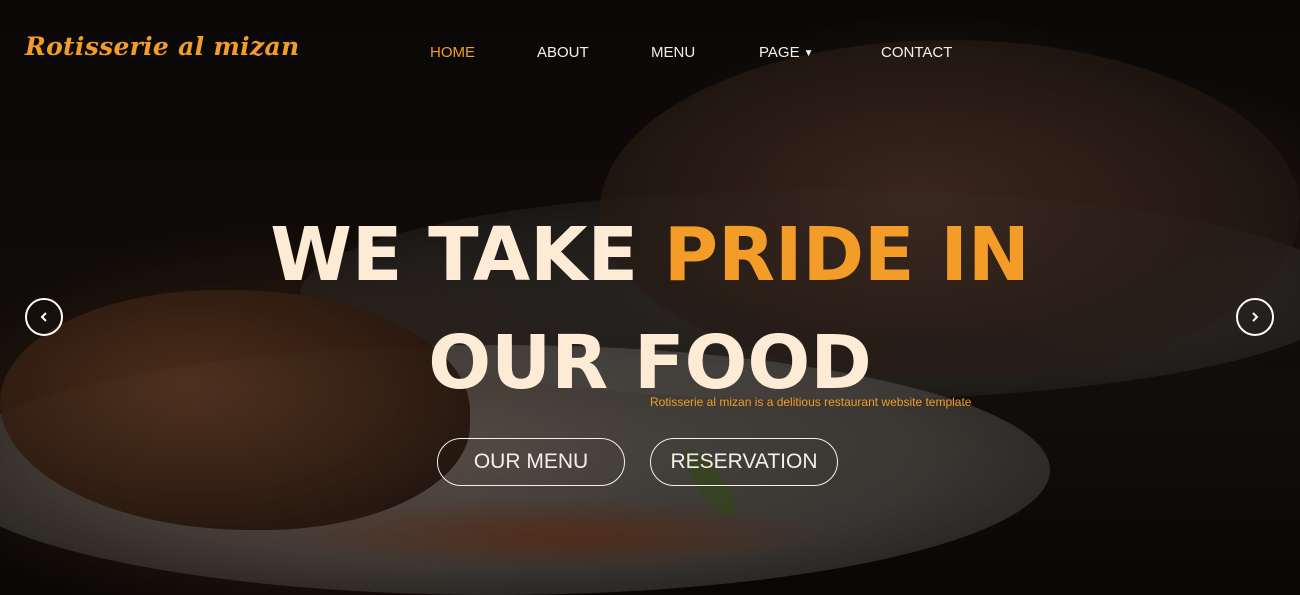 The height and width of the screenshot is (595, 1300). What do you see at coordinates (744, 462) in the screenshot?
I see `reservation-button: RESERVATION` at bounding box center [744, 462].